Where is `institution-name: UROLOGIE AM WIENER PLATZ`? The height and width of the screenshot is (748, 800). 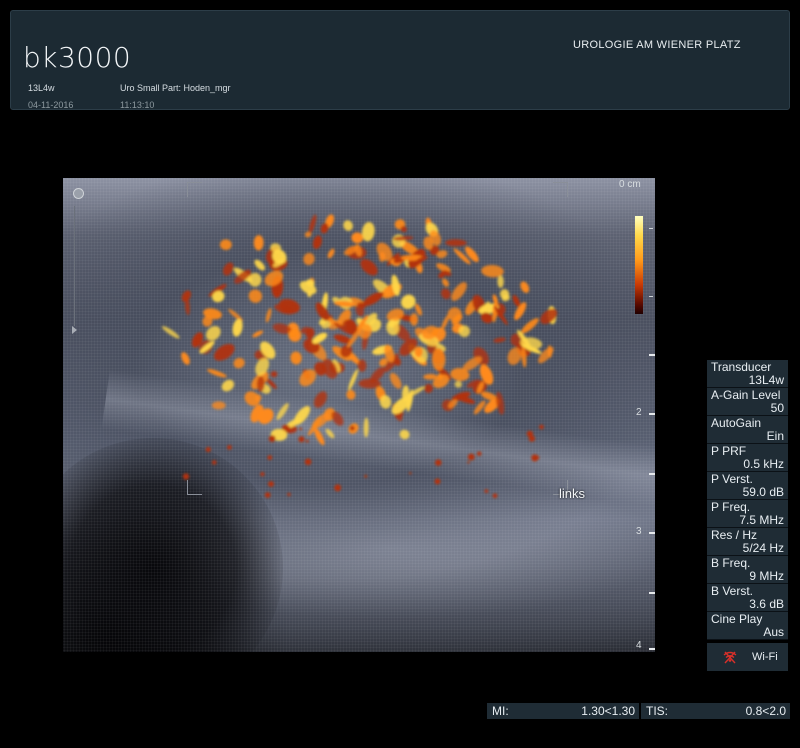
institution-name: UROLOGIE AM WIENER PLATZ is located at coordinates (657, 45).